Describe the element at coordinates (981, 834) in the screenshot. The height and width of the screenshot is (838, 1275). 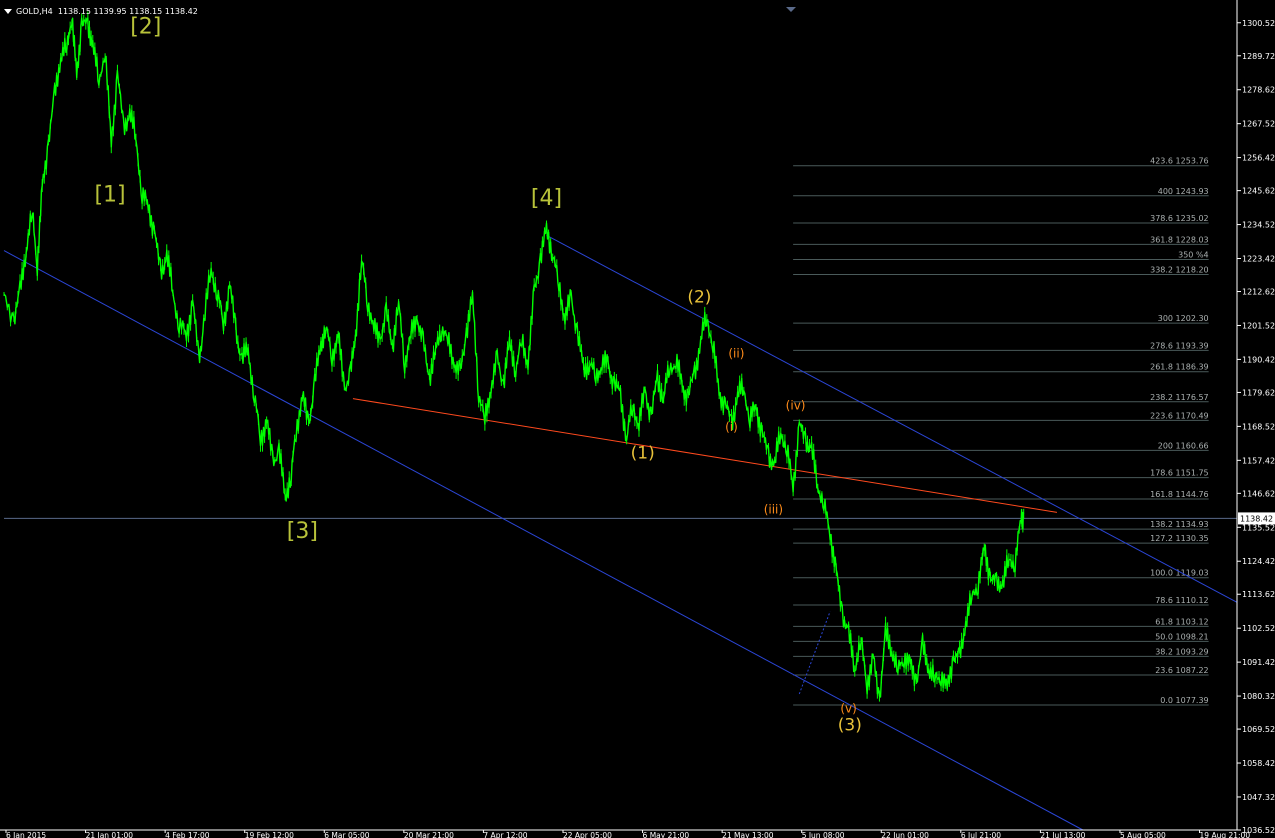
I see `x-tick-label: 6 Jul 21:00` at that location.